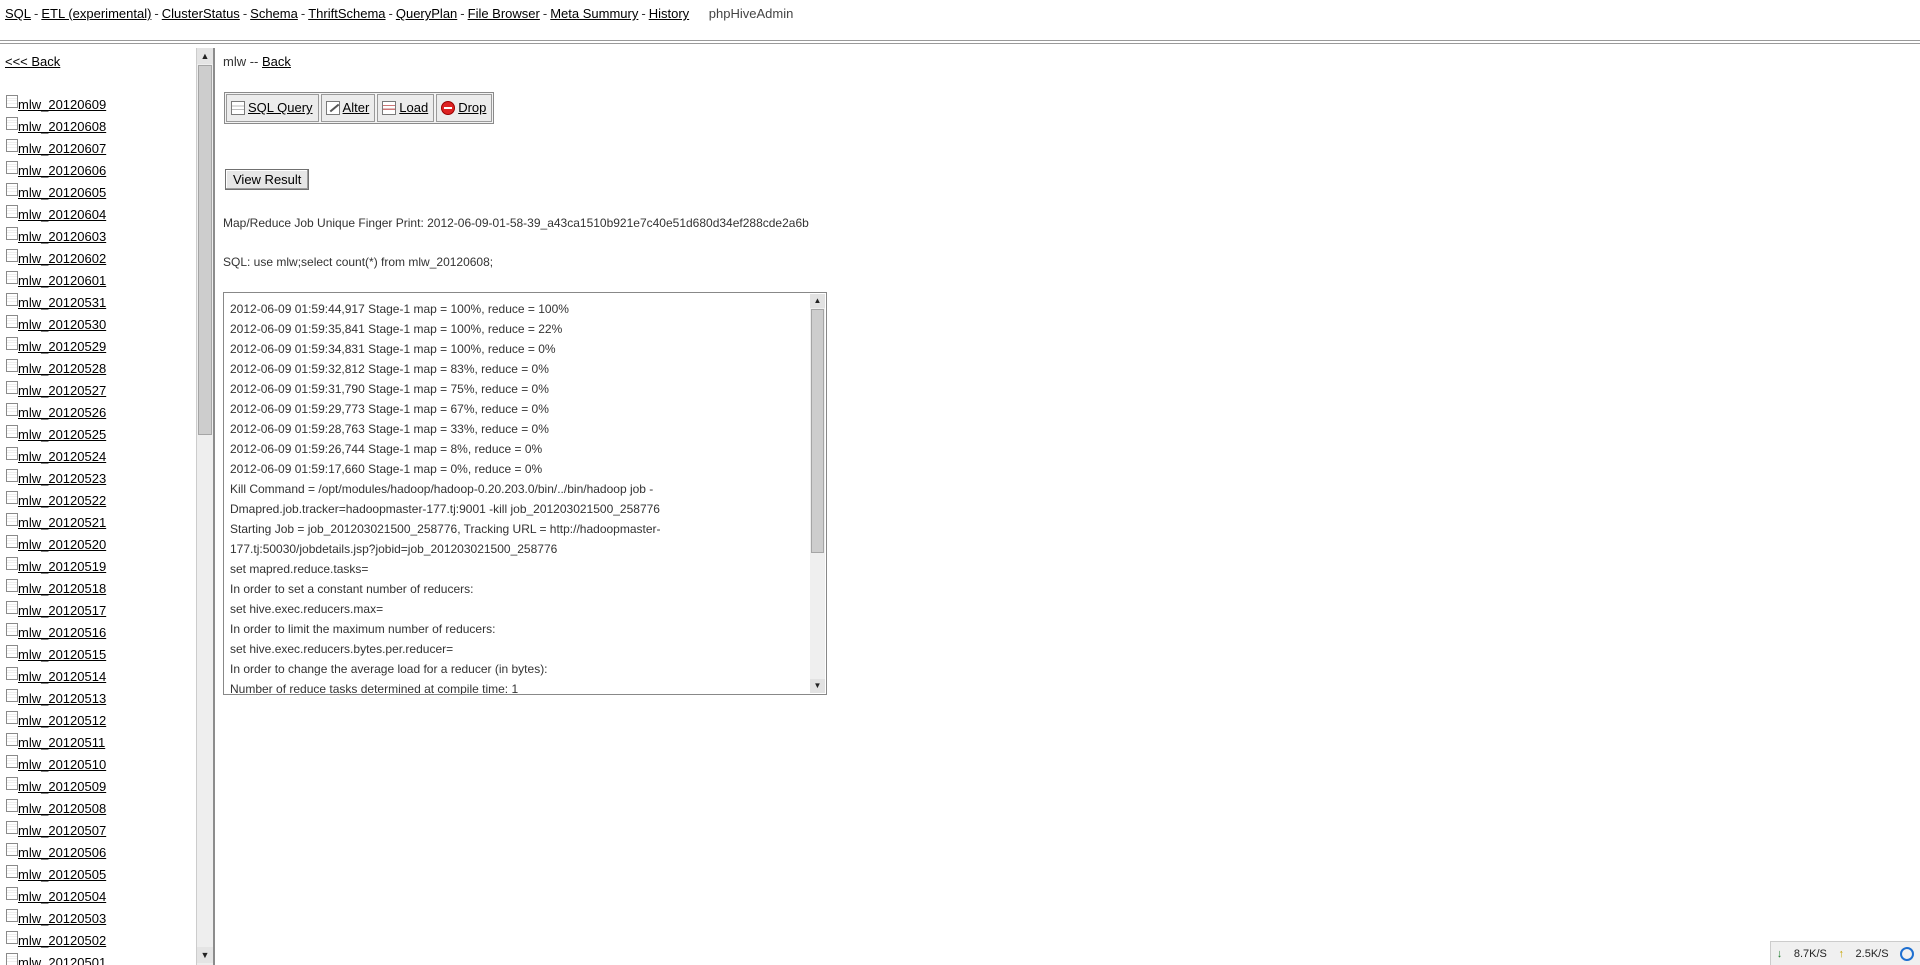 This screenshot has width=1920, height=965. I want to click on table-link: mlw_20120518, so click(62, 588).